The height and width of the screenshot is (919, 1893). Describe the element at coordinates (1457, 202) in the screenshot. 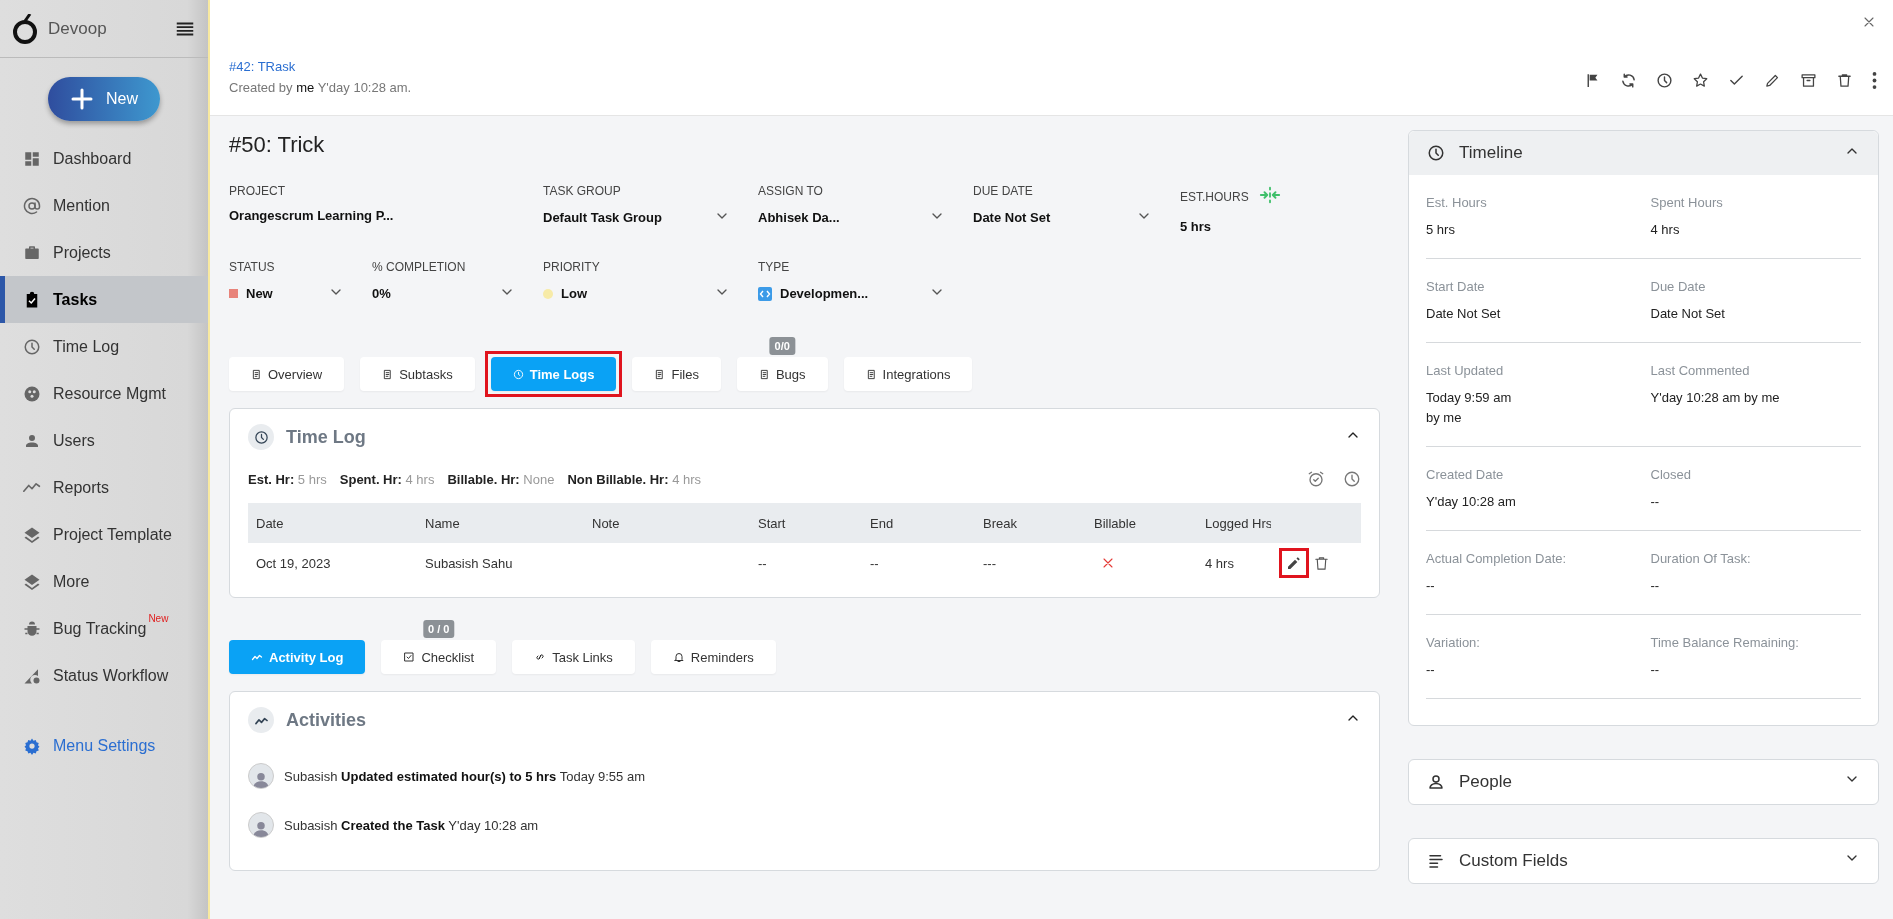

I see `info-label: Est. Hours` at that location.